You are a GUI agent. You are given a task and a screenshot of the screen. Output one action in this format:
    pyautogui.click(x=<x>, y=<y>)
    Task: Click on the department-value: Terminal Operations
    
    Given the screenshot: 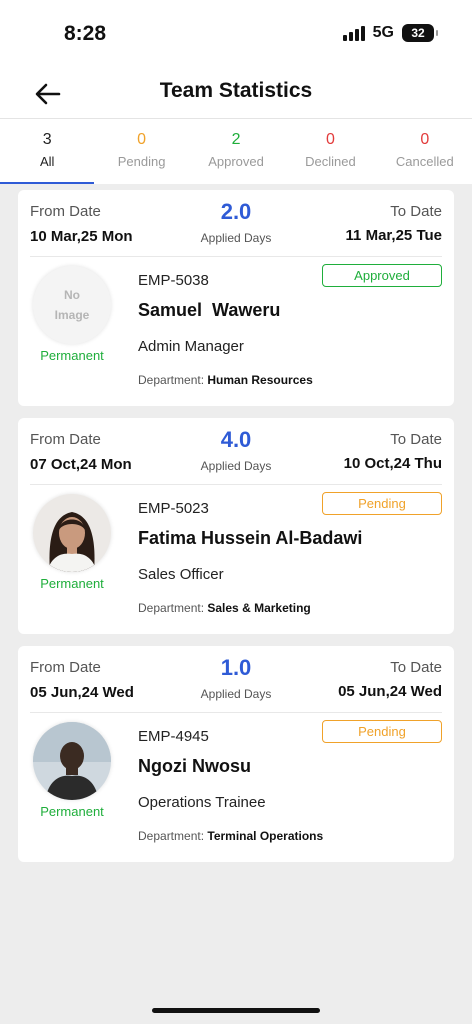 What is the action you would take?
    pyautogui.click(x=265, y=836)
    